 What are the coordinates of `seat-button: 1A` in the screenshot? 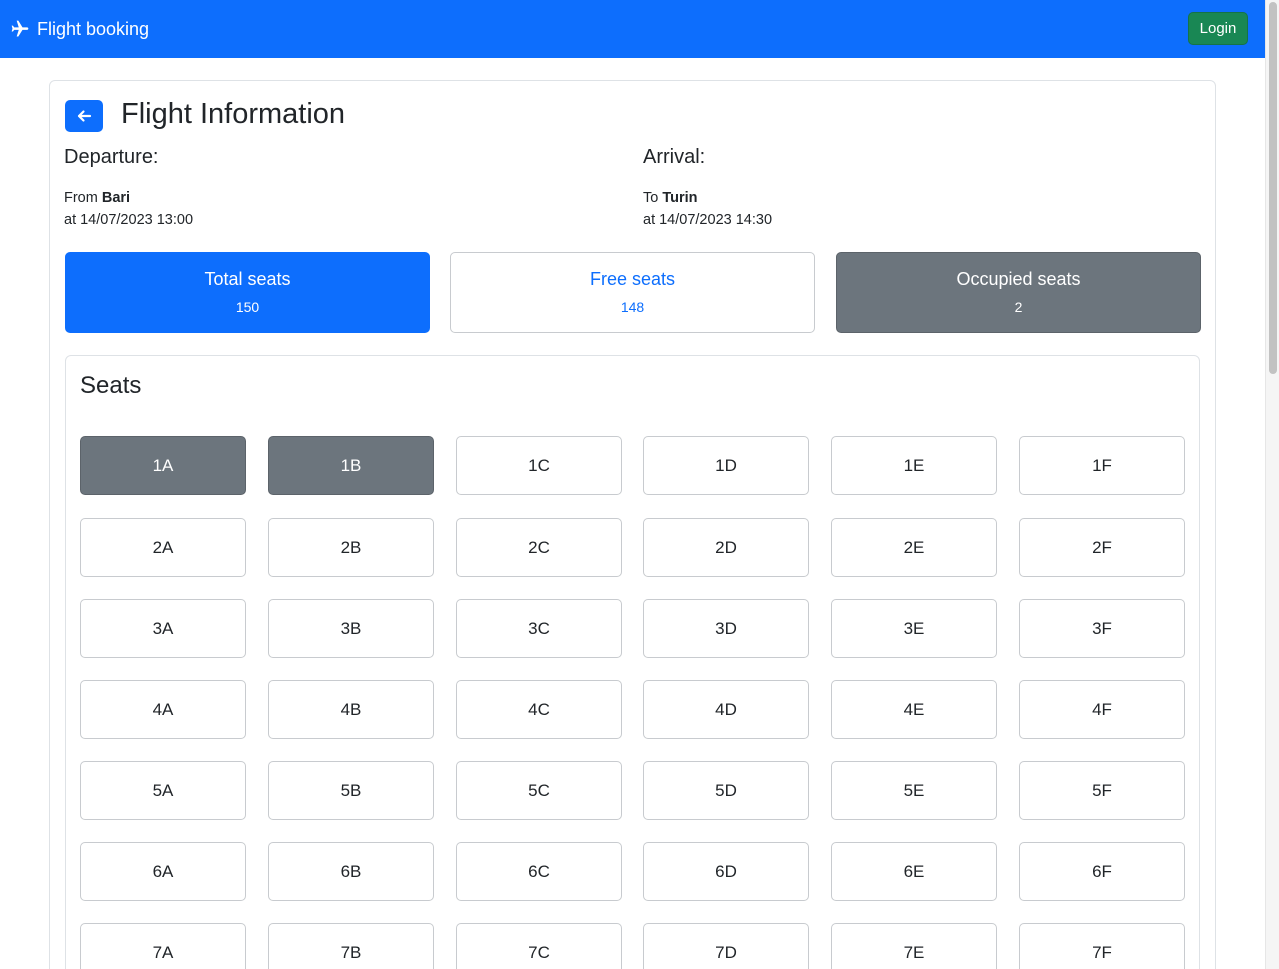 It's located at (163, 465).